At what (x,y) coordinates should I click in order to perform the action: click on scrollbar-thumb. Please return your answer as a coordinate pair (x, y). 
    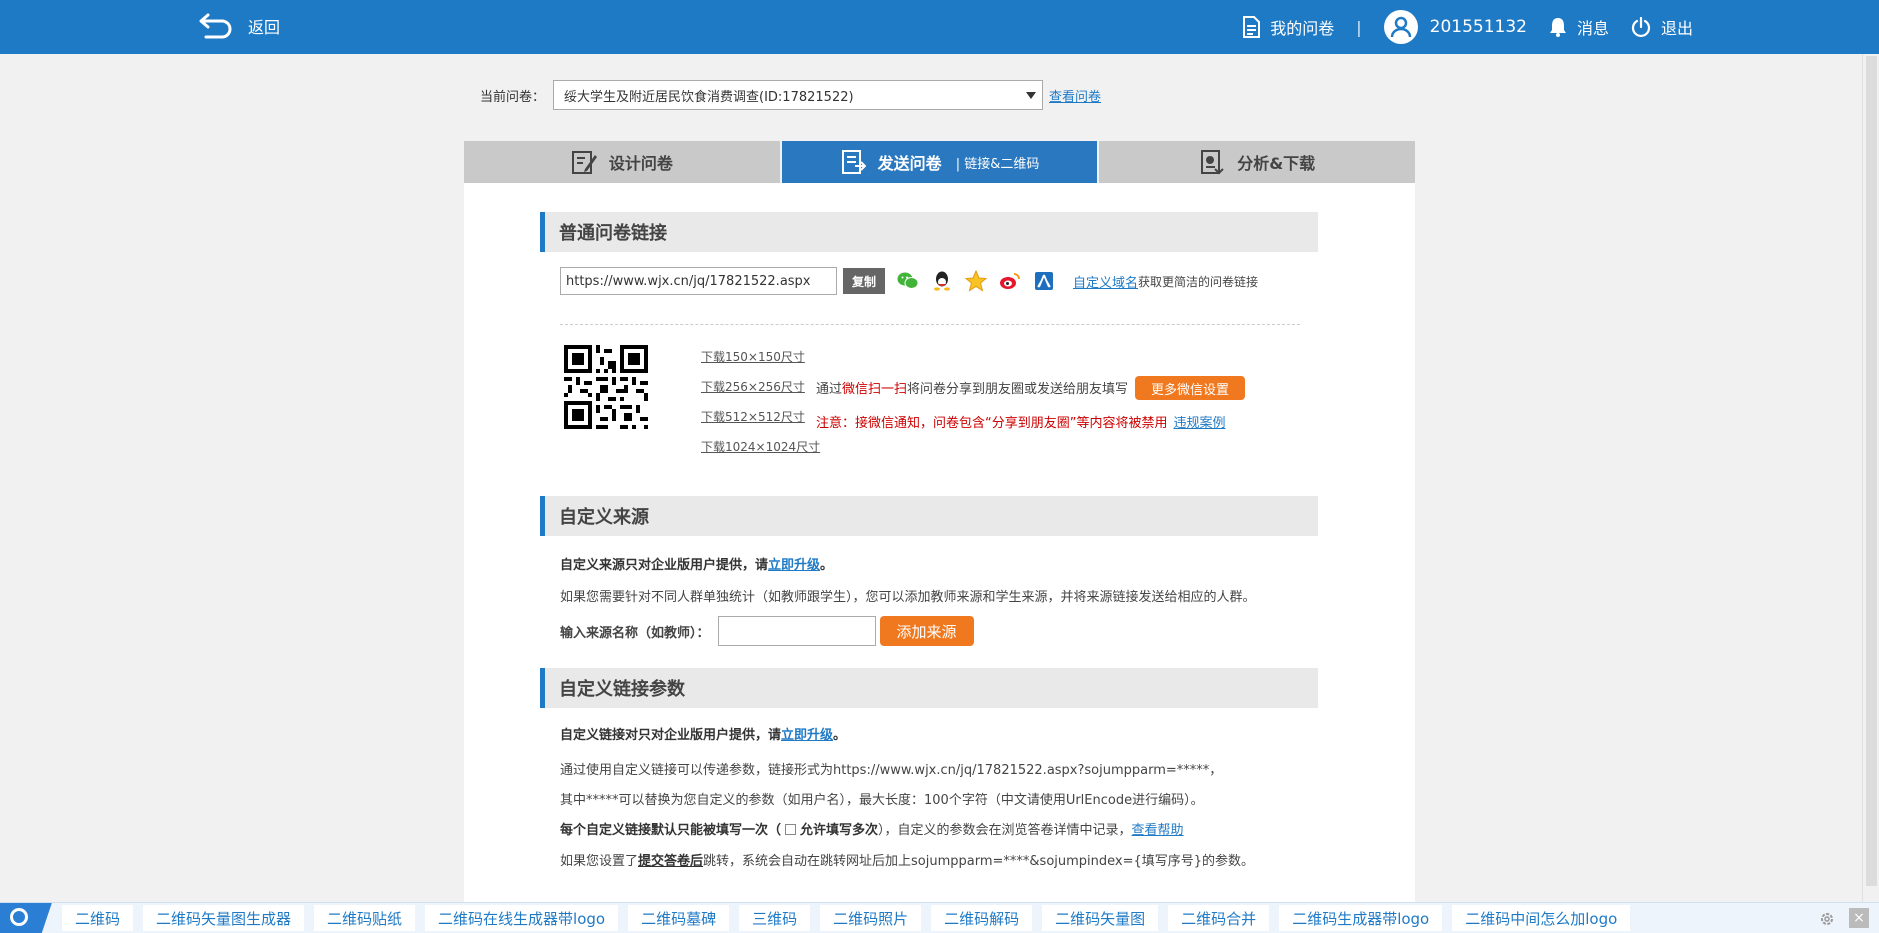
    Looking at the image, I should click on (1871, 471).